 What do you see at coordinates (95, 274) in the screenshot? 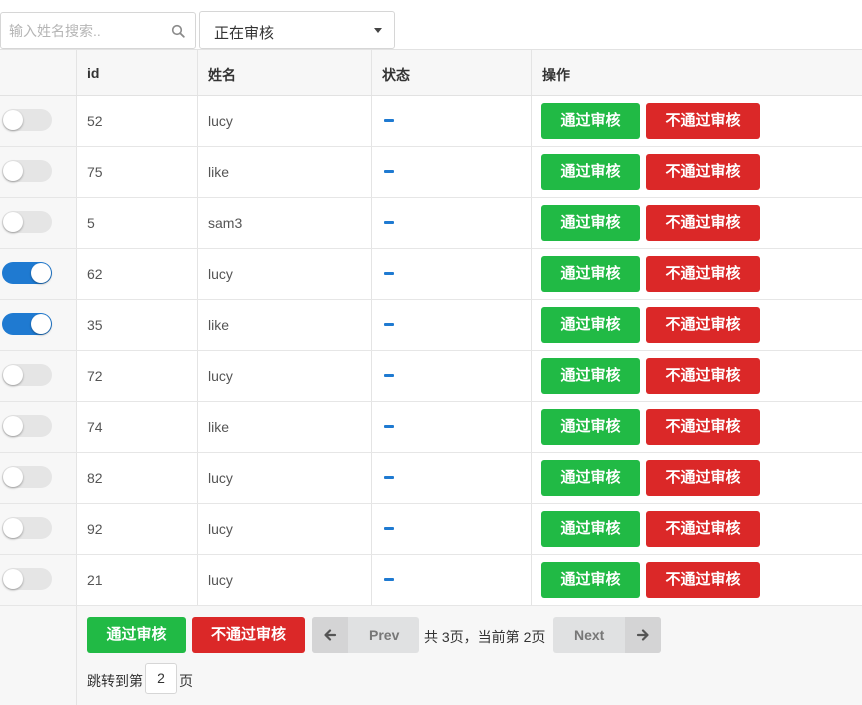
I see `row-id: 62` at bounding box center [95, 274].